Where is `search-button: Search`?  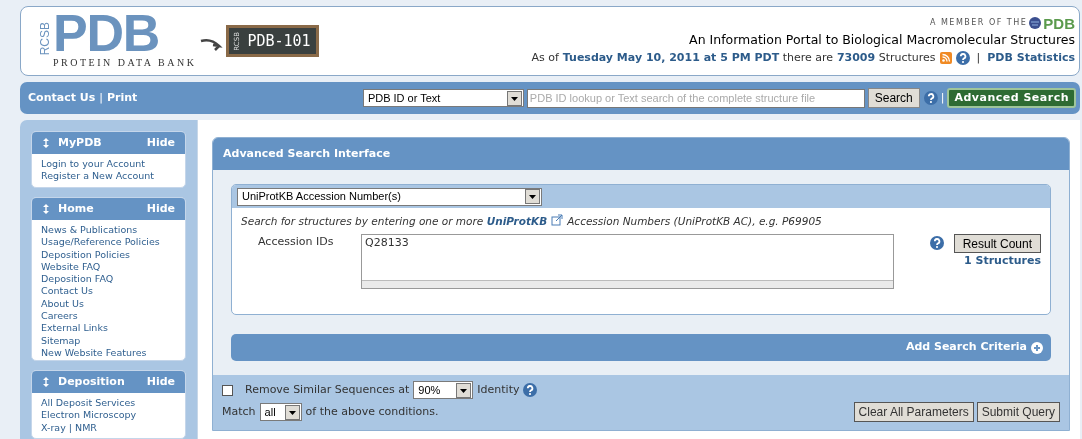 search-button: Search is located at coordinates (893, 98).